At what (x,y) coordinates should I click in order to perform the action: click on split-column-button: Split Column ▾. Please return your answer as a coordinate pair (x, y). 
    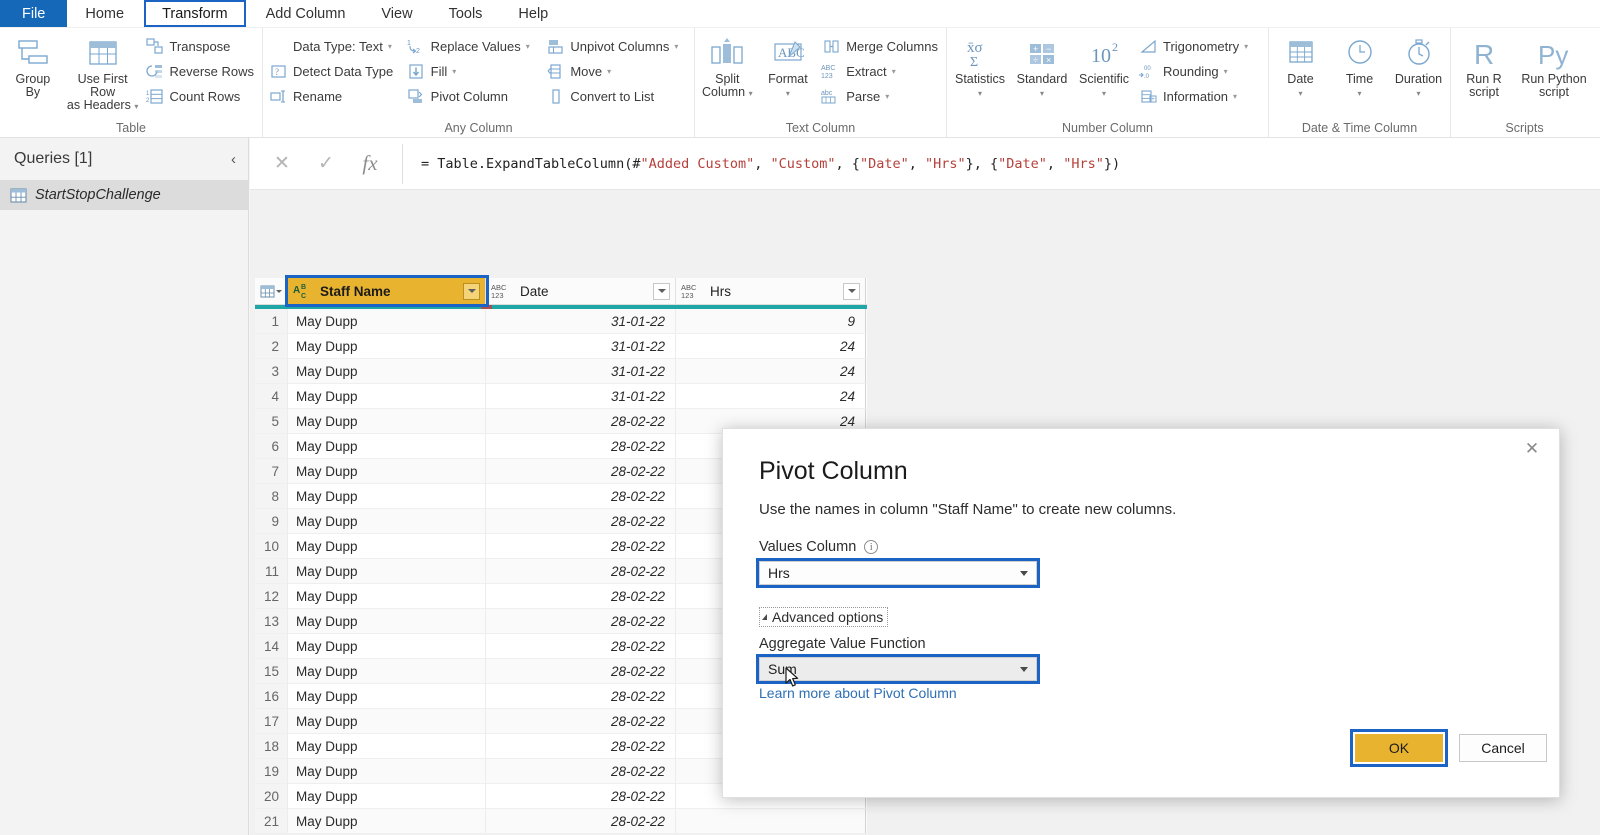
    Looking at the image, I should click on (727, 67).